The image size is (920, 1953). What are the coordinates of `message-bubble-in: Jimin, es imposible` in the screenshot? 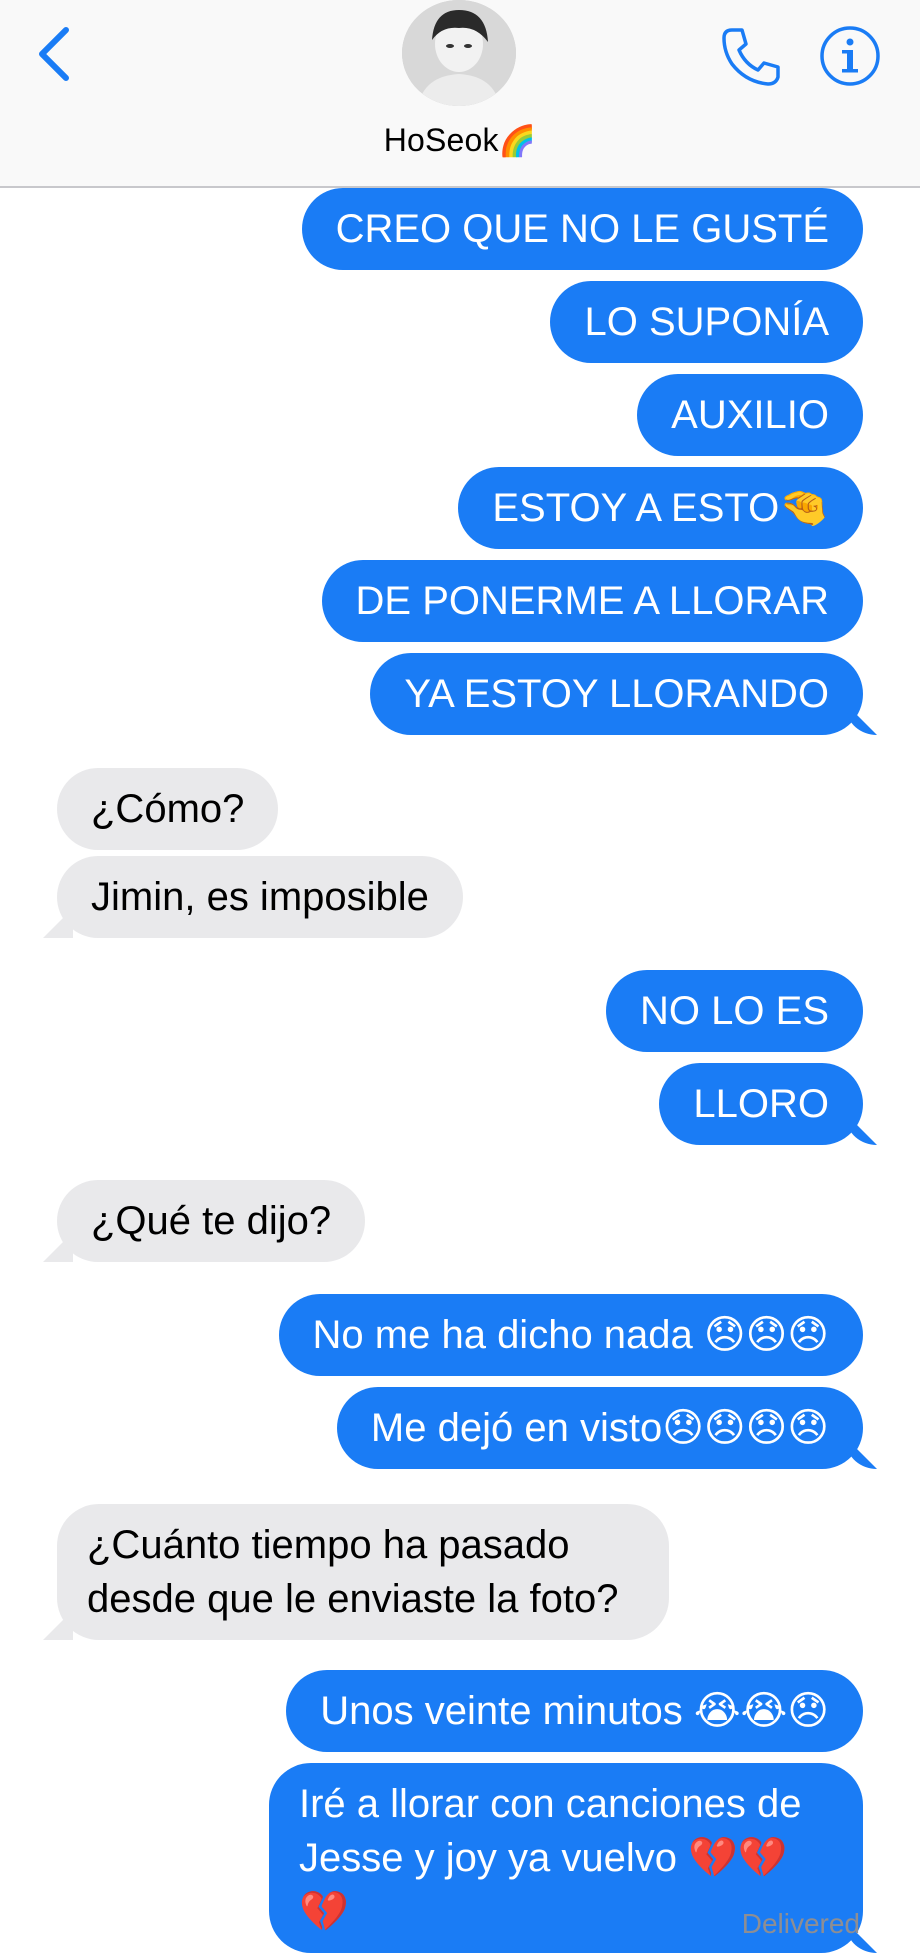 It's located at (260, 897).